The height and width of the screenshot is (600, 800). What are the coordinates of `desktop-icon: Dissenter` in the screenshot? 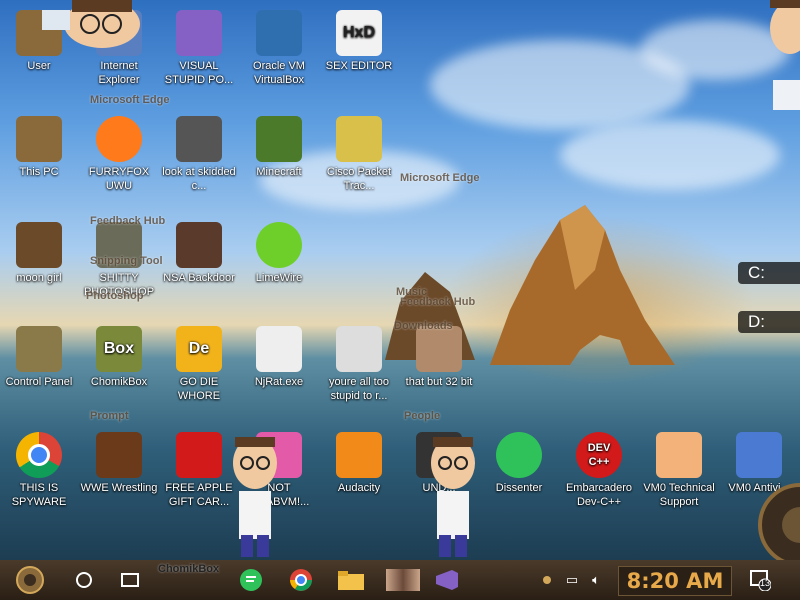 It's located at (519, 463).